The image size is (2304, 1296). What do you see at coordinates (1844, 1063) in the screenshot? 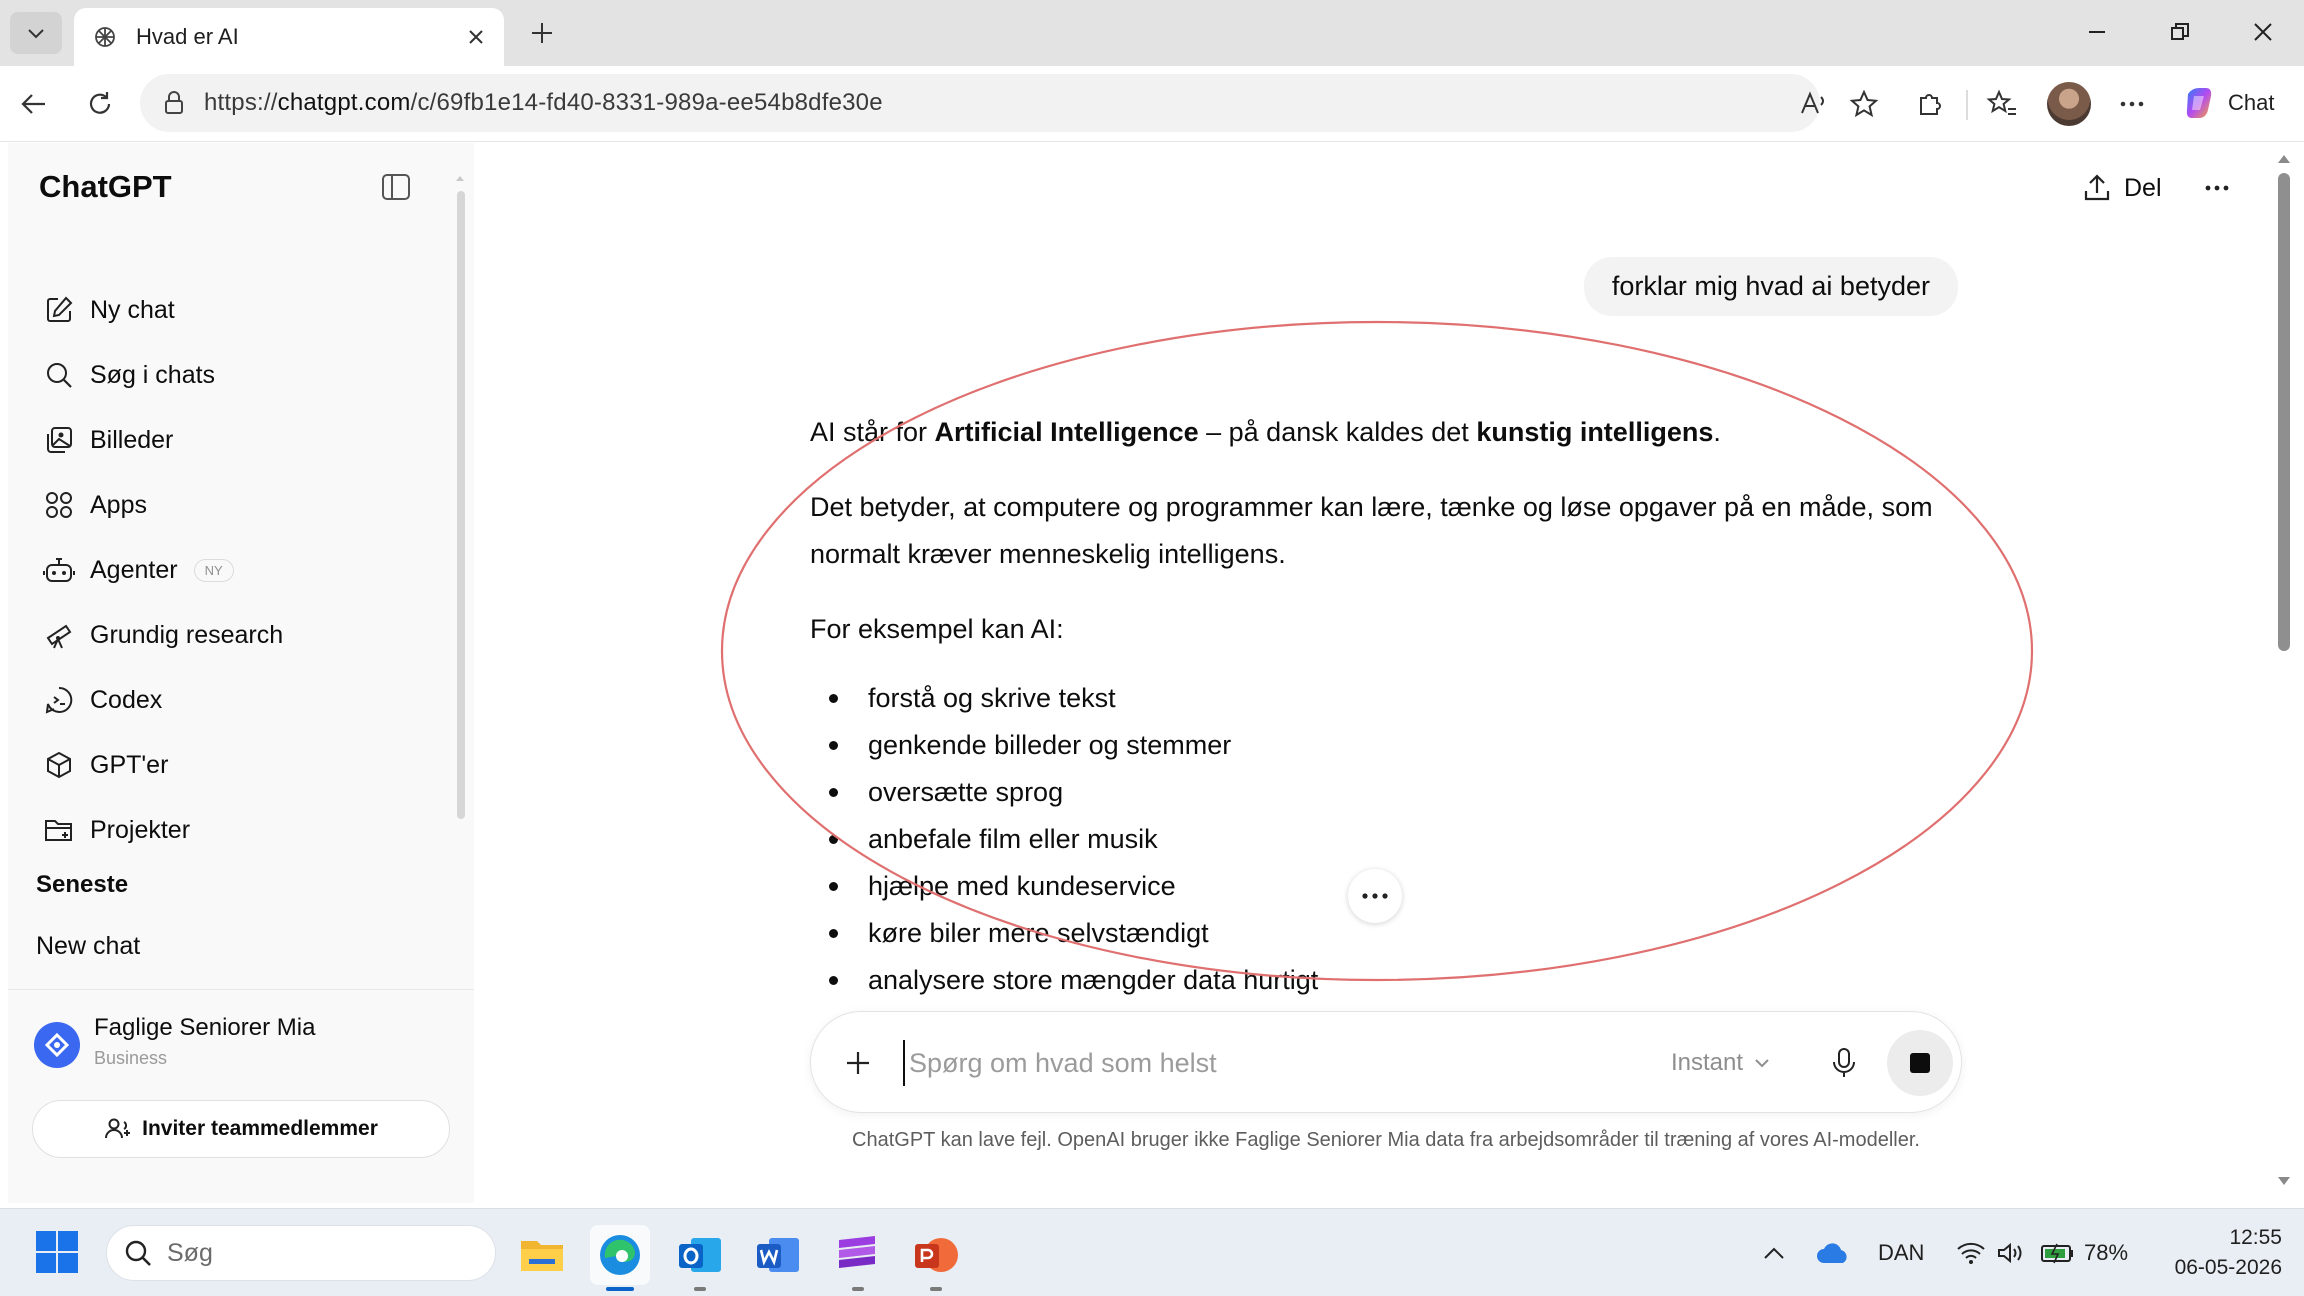
I see `dictate-button` at bounding box center [1844, 1063].